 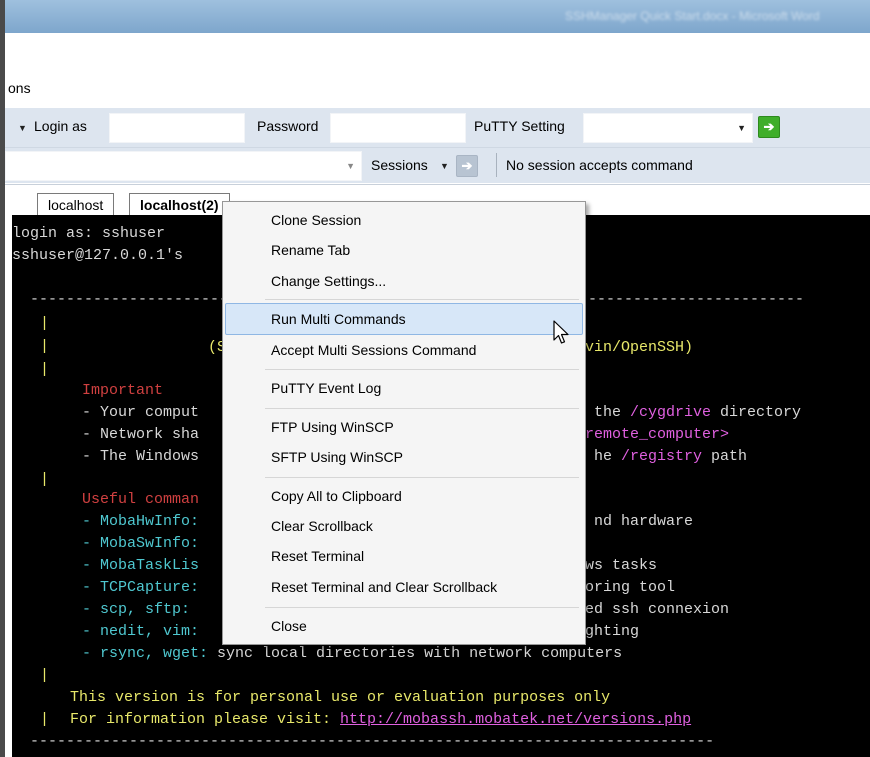 I want to click on terminal-line: oring tool, so click(x=630, y=587).